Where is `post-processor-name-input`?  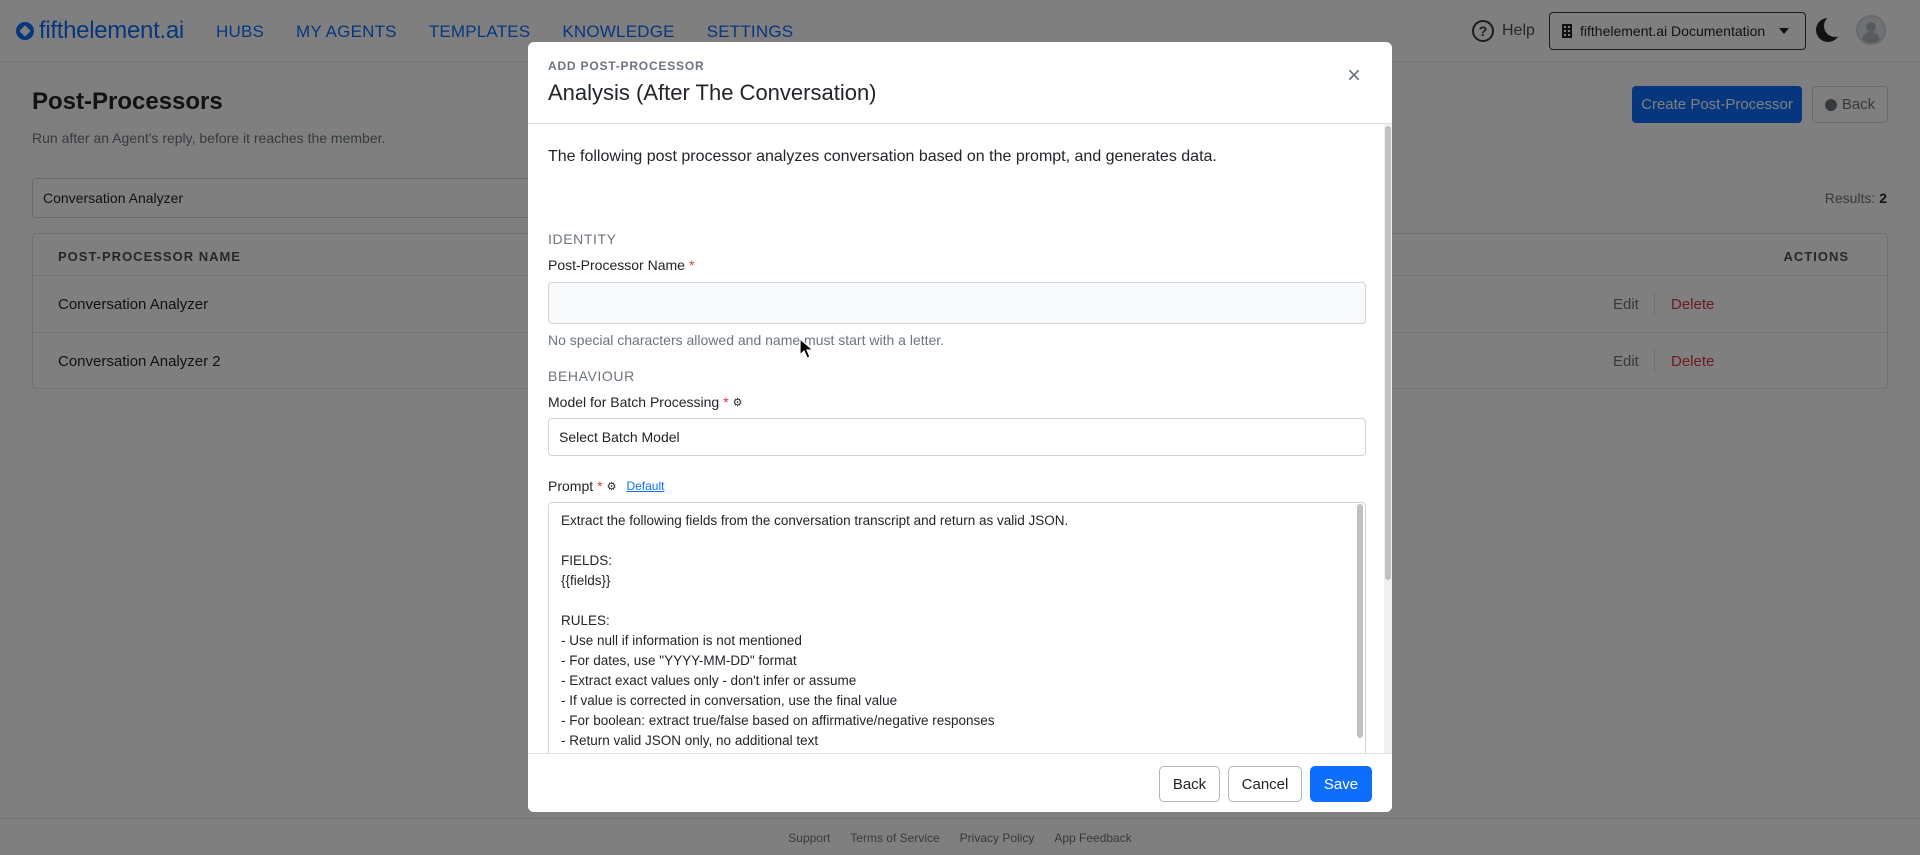
post-processor-name-input is located at coordinates (957, 303).